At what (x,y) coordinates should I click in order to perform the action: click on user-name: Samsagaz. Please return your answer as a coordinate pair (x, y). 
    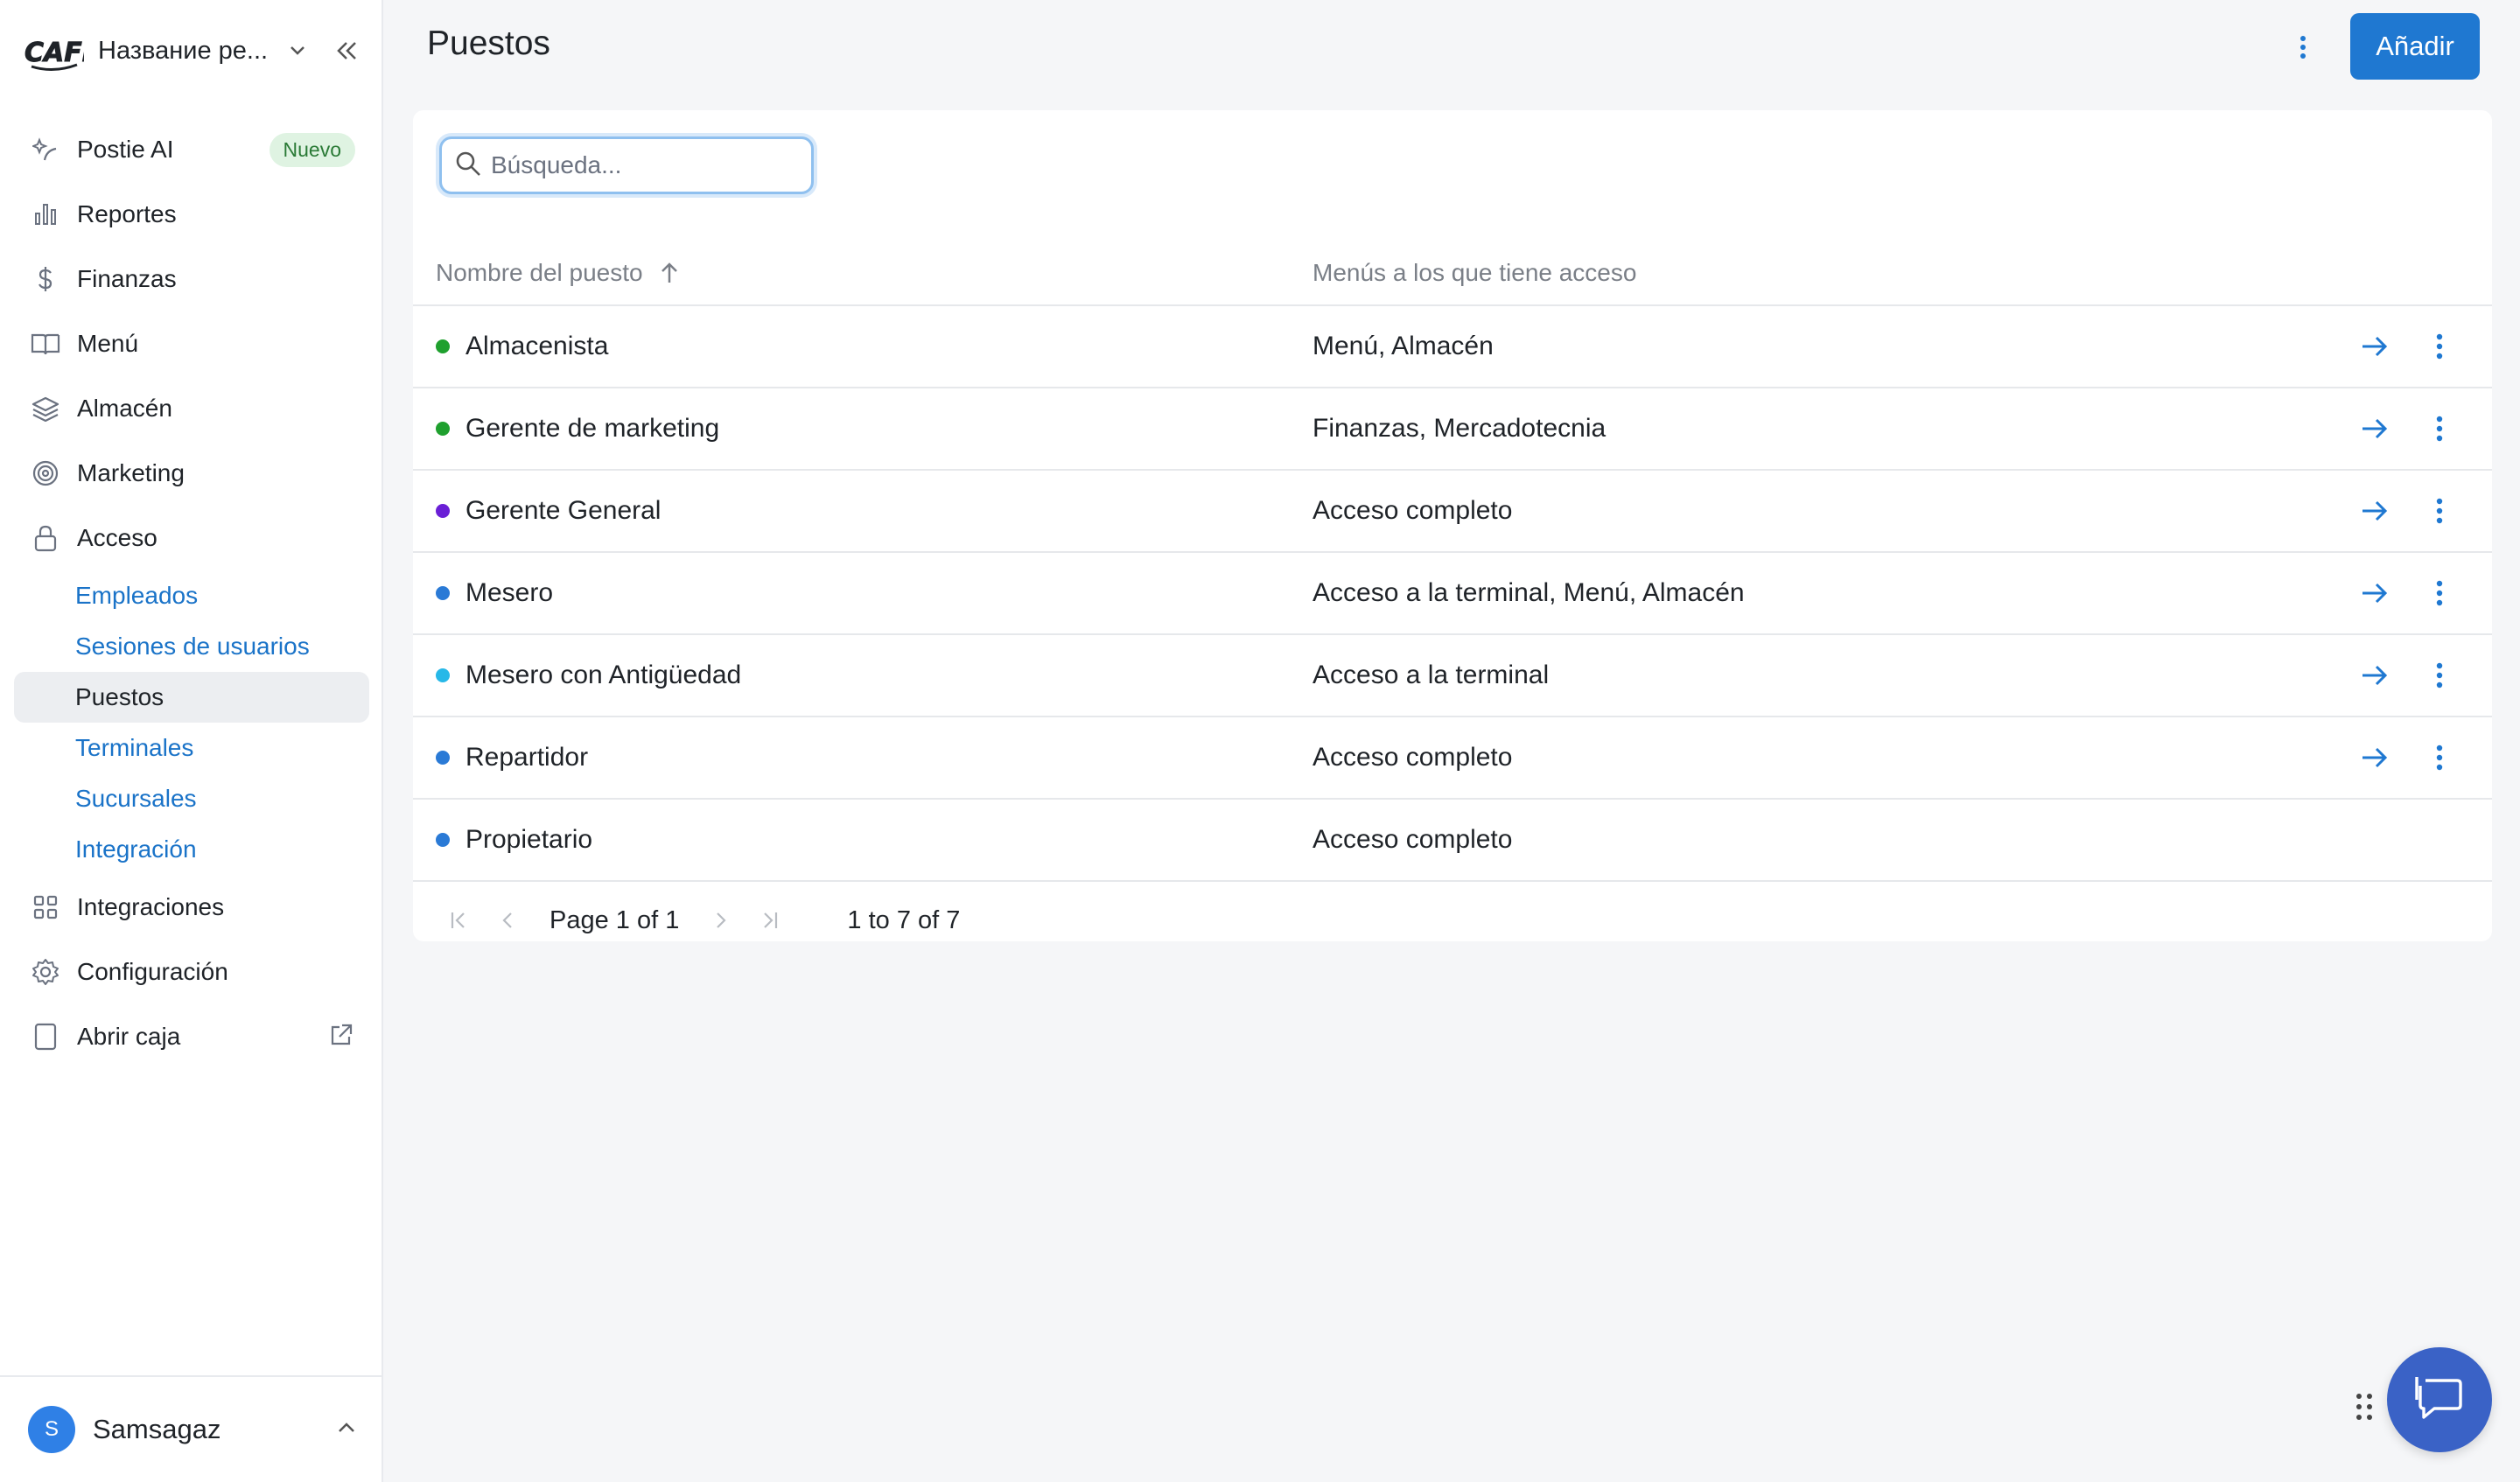
    Looking at the image, I should click on (157, 1429).